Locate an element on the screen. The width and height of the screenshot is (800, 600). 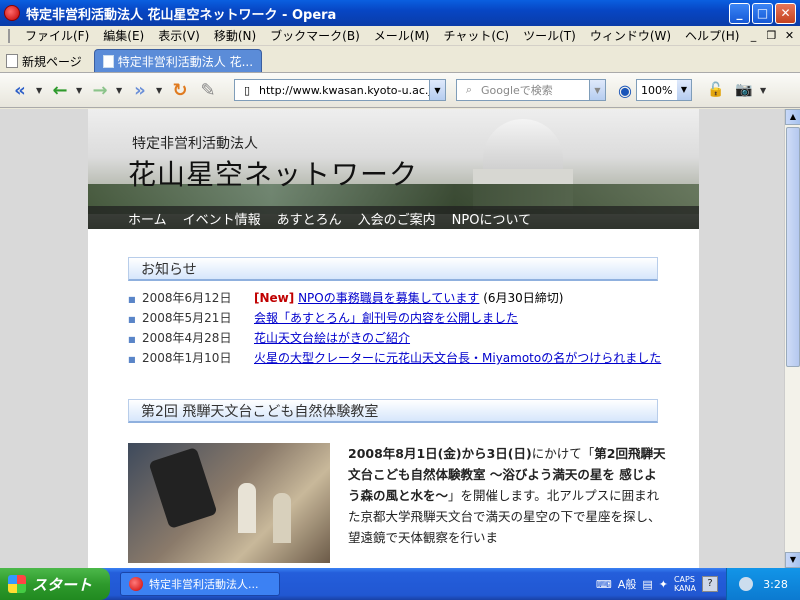
news-link: 火星の大型クレーターに元花山天文台長・Miyamotoの名がつけられました is located at coordinates (457, 358).